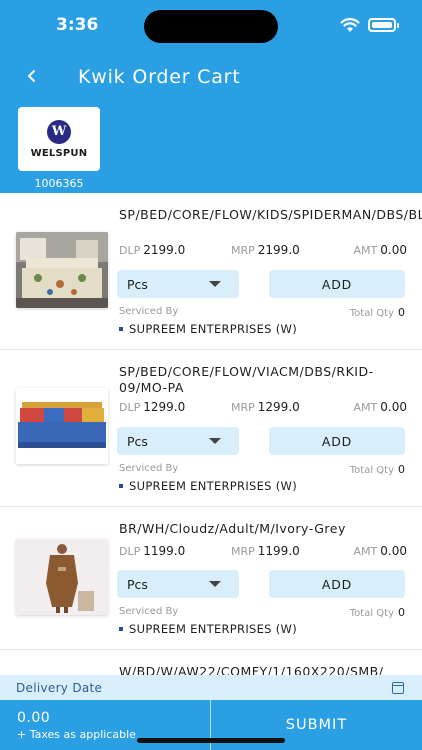 The image size is (422, 750). I want to click on tax-note: + Taxes as applicable, so click(76, 734).